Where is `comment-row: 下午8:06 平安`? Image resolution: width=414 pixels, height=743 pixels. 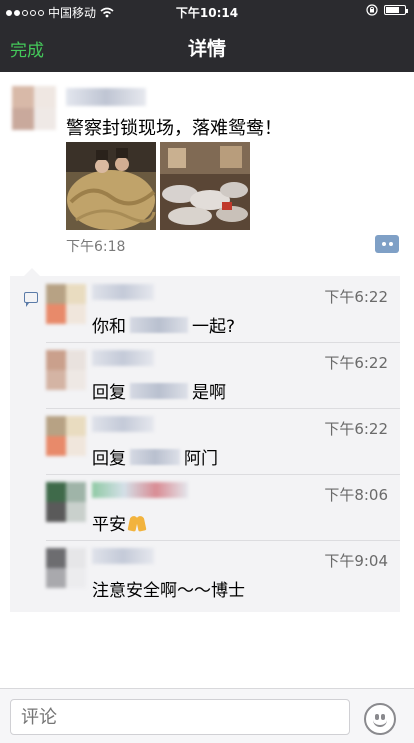
comment-row: 下午8:06 平安 is located at coordinates (205, 507).